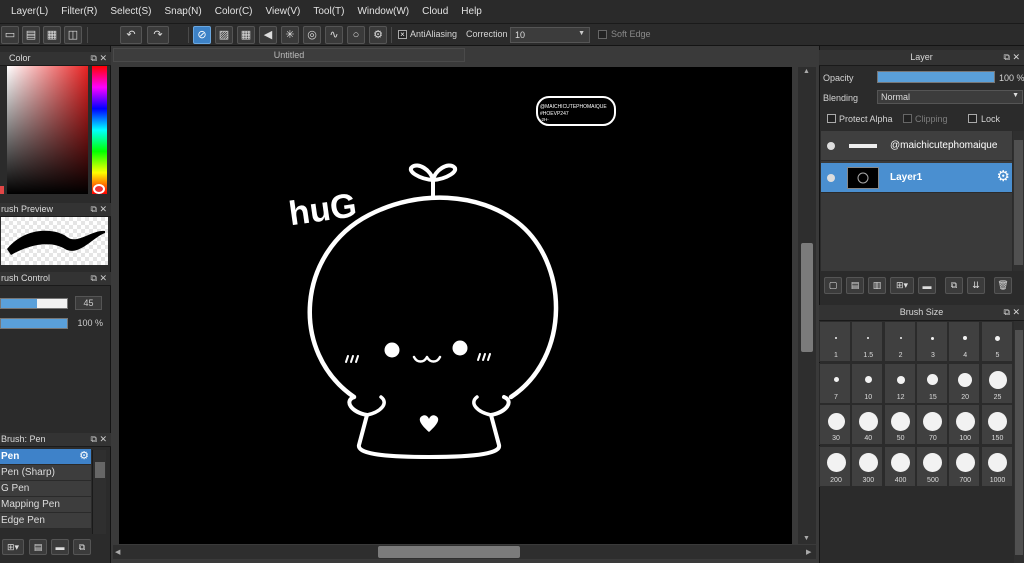 The height and width of the screenshot is (563, 1024). What do you see at coordinates (964, 383) in the screenshot?
I see `brush-size-cell: 20` at bounding box center [964, 383].